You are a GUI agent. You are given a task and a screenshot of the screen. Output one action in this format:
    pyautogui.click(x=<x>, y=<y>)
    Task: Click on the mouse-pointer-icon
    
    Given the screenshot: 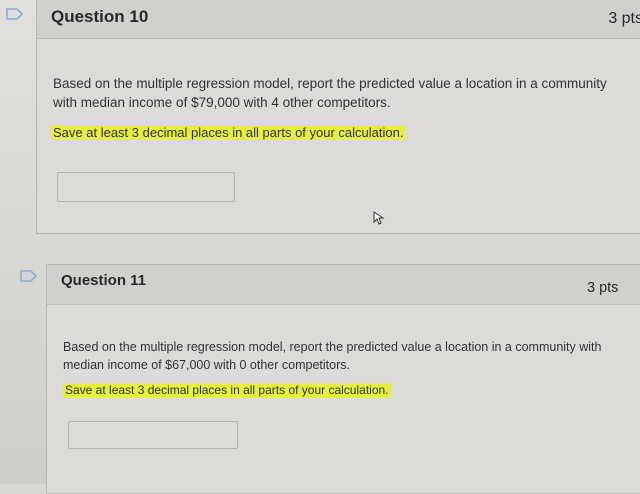 What is the action you would take?
    pyautogui.click(x=379, y=220)
    